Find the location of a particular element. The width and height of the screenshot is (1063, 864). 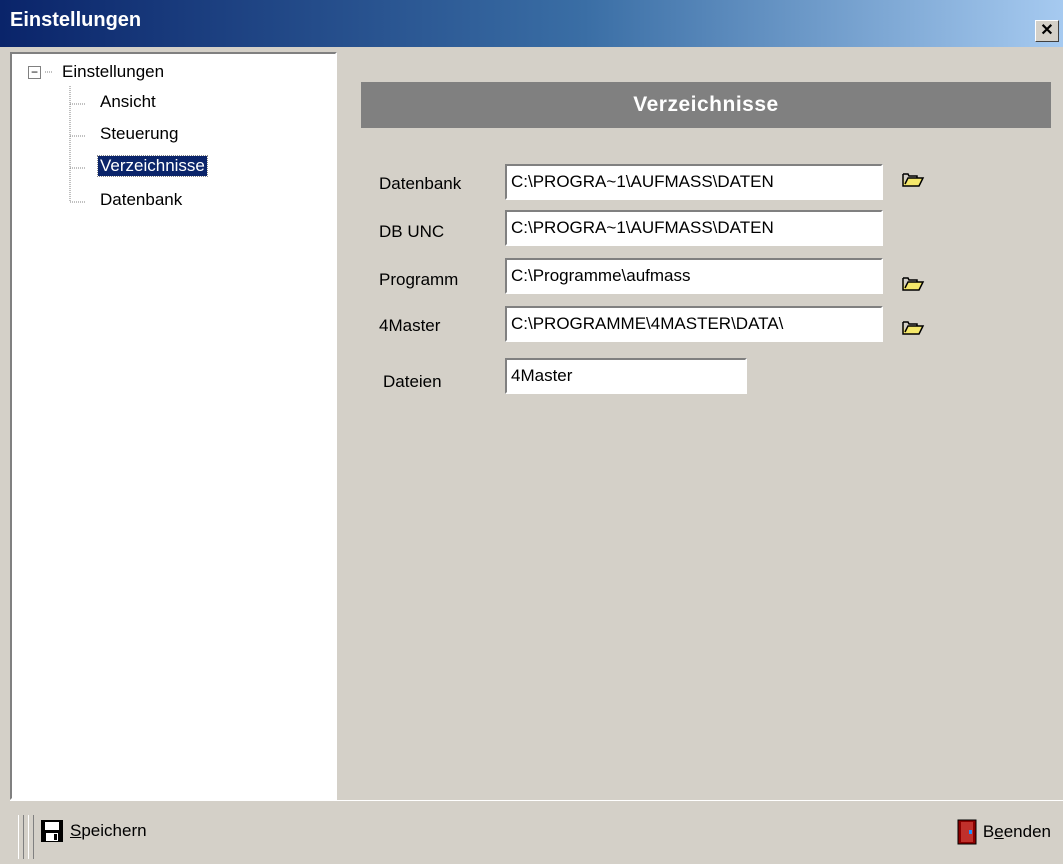

close-icon: ✕ is located at coordinates (1047, 30).